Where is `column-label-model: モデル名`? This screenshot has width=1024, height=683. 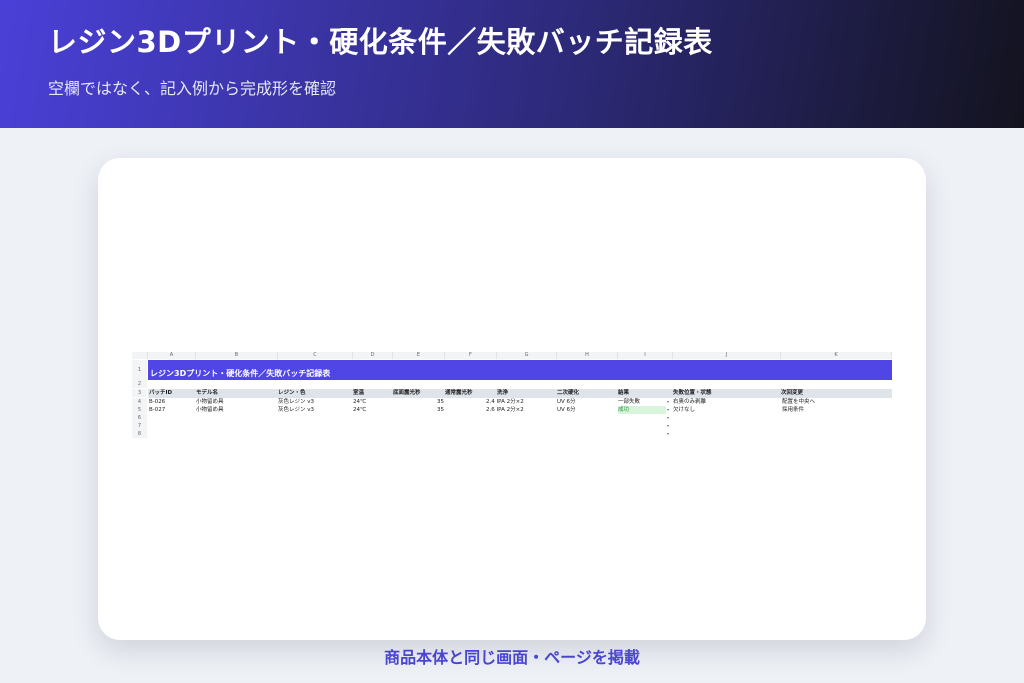 column-label-model: モデル名 is located at coordinates (207, 393).